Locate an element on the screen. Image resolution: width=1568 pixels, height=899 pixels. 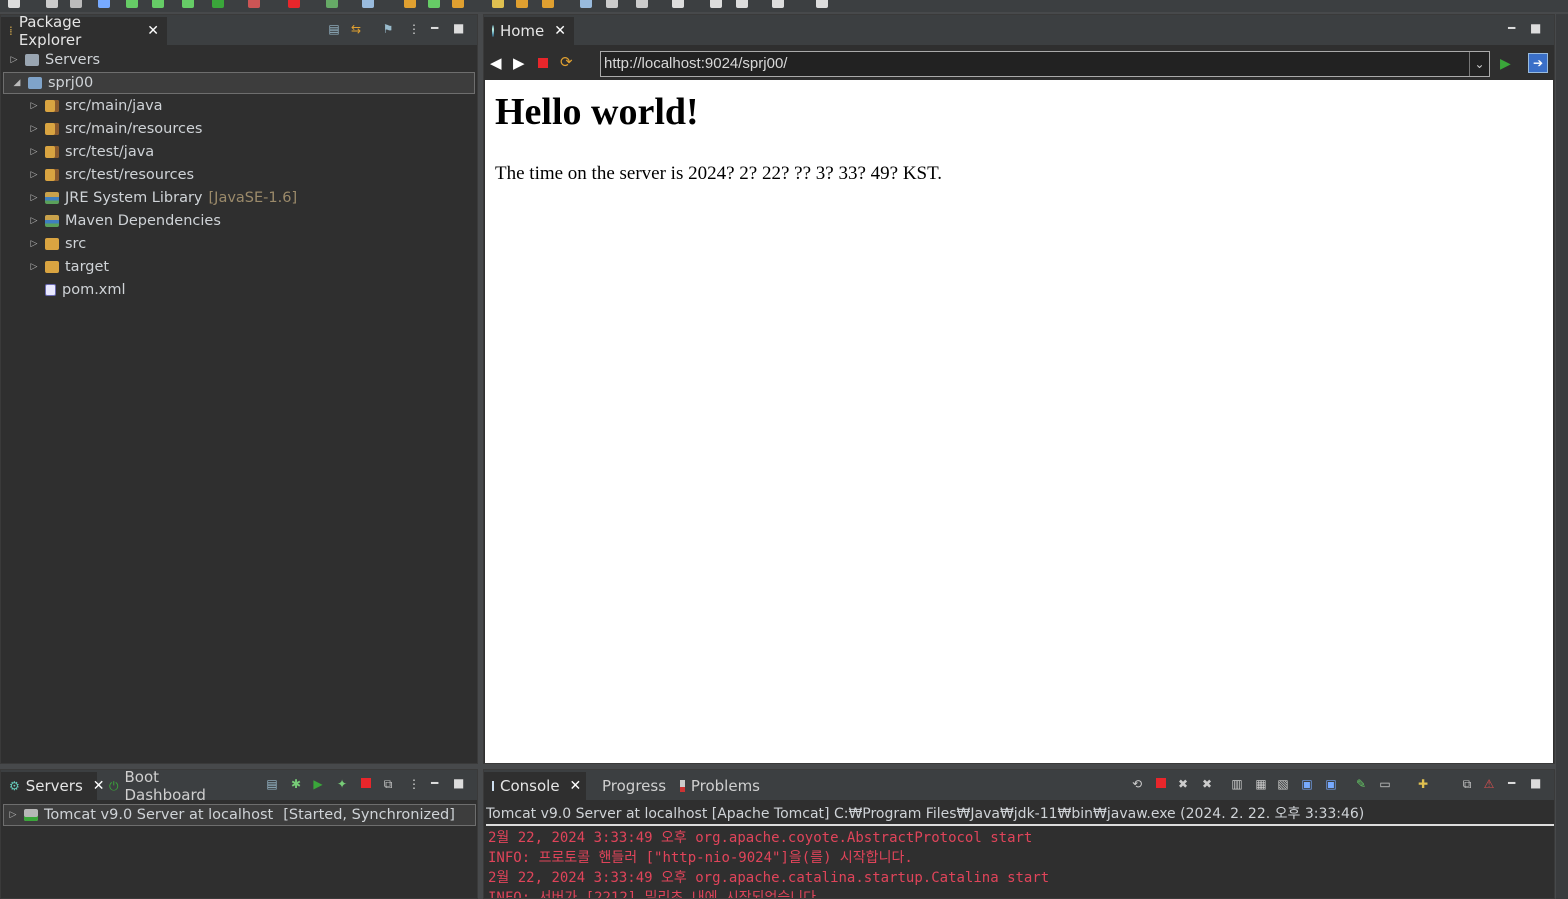
open-external-icon: ➔ is located at coordinates (1538, 63).